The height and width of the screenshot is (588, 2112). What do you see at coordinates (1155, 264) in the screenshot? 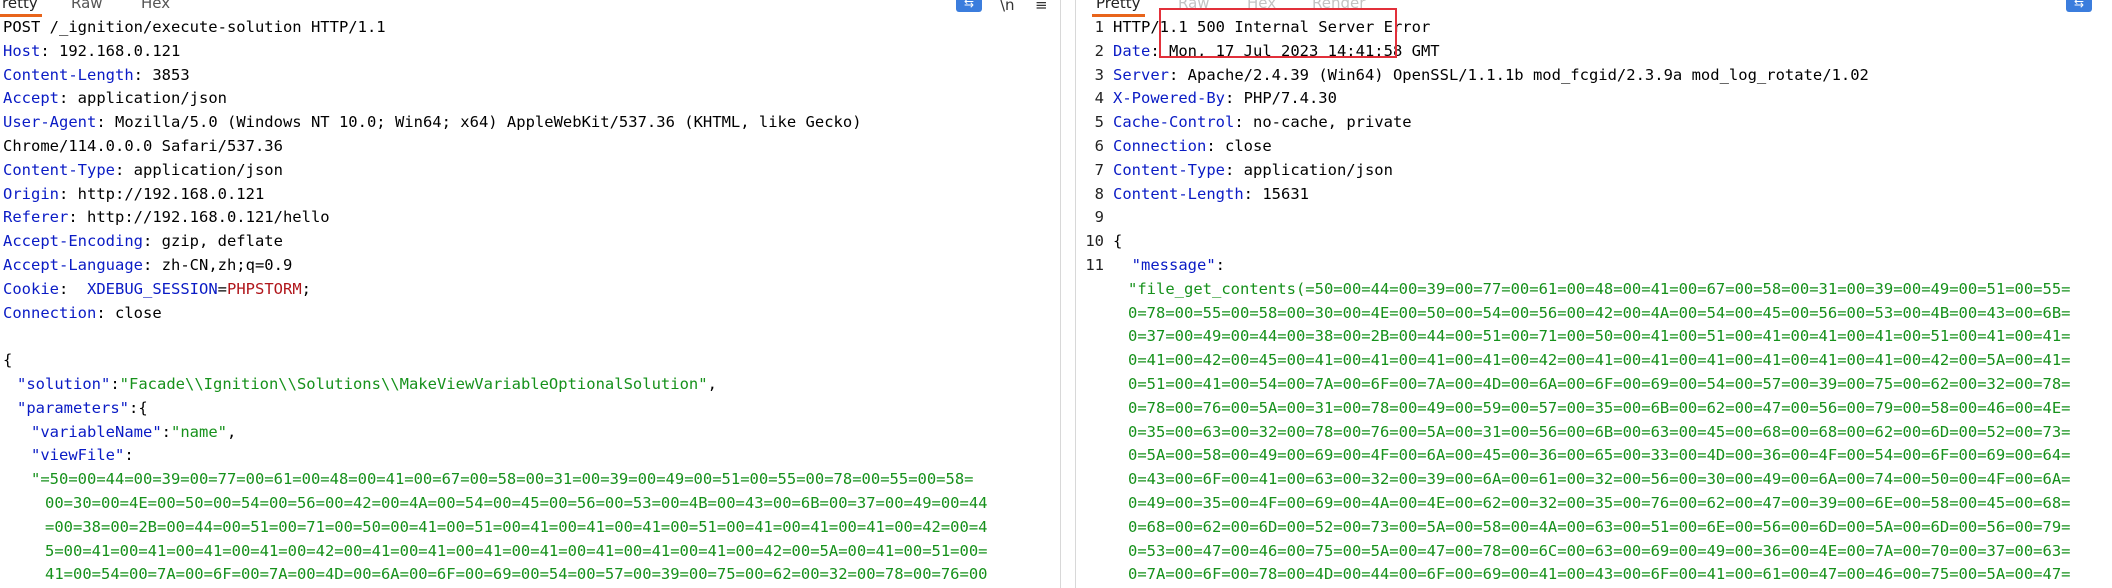
I see `json-message-row: 11 "message":` at bounding box center [1155, 264].